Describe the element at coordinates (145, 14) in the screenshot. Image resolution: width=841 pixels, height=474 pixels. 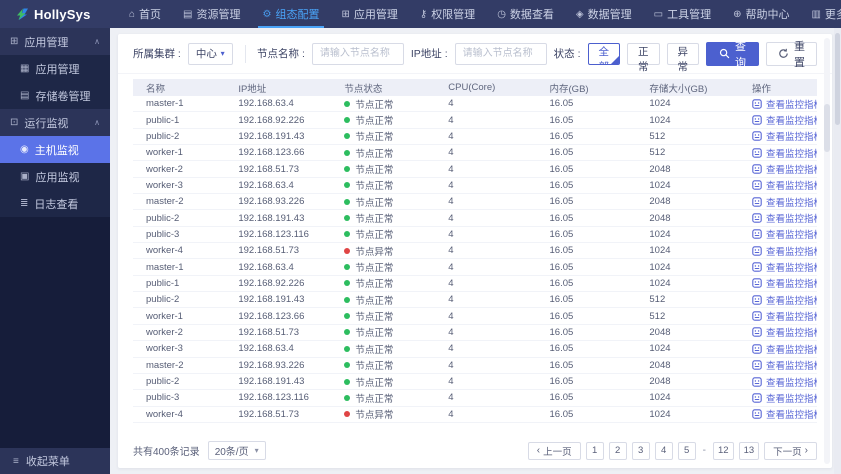
I see `nav-item-0: ⌂ 首页` at that location.